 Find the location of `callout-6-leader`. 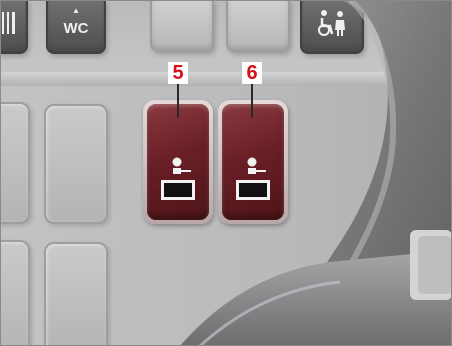

callout-6-leader is located at coordinates (252, 100).